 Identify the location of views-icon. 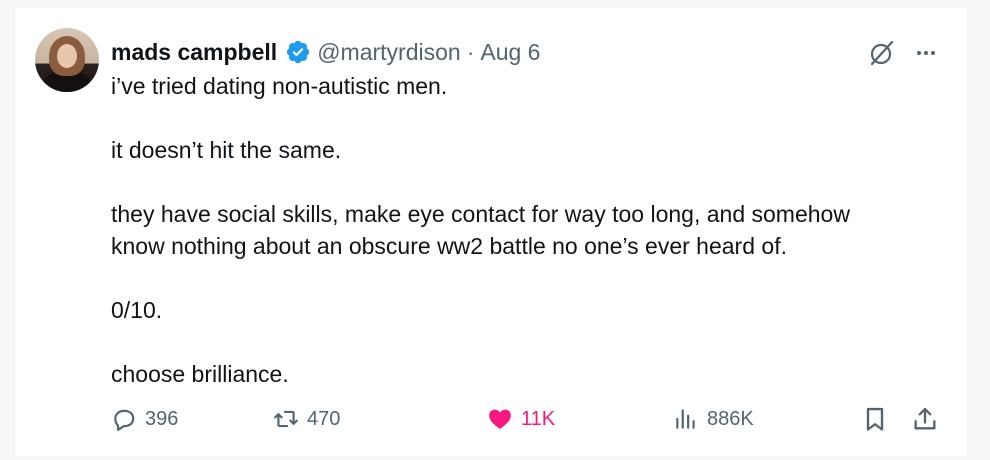
(685, 419).